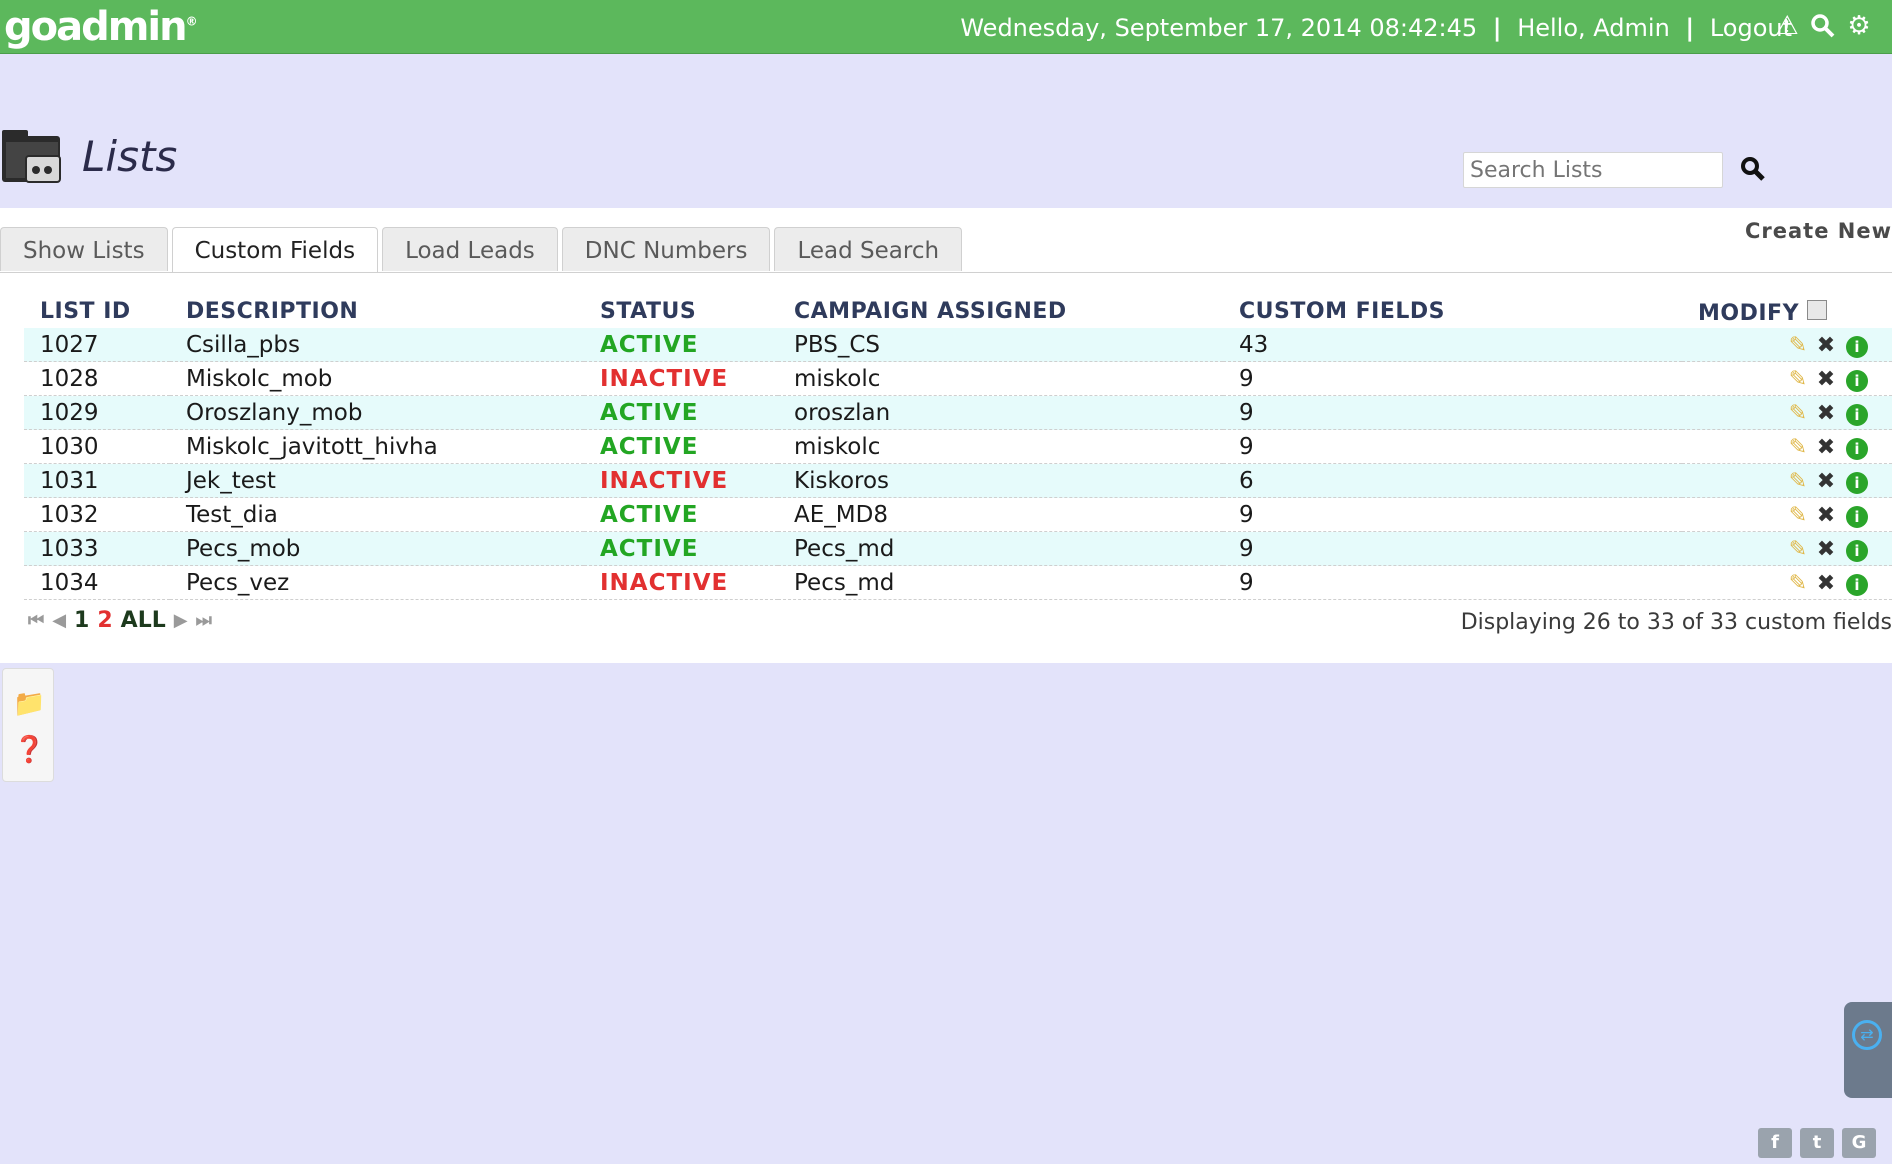  What do you see at coordinates (377, 345) in the screenshot?
I see `cell-description: Csilla_pbs` at bounding box center [377, 345].